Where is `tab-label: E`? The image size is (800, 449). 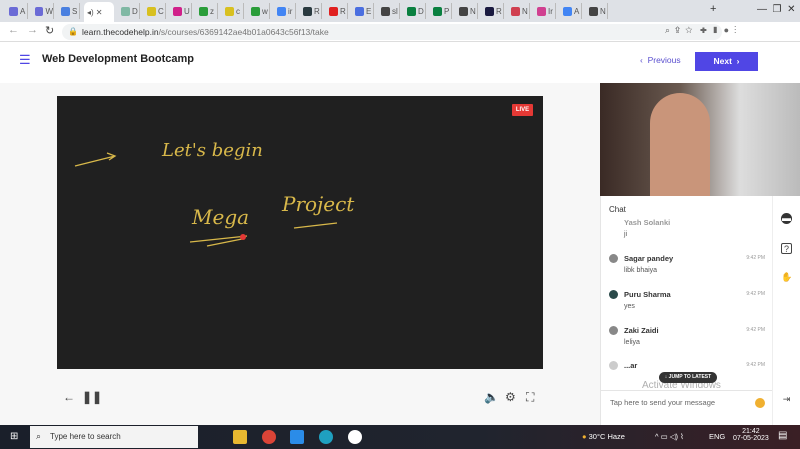 tab-label: E is located at coordinates (369, 11).